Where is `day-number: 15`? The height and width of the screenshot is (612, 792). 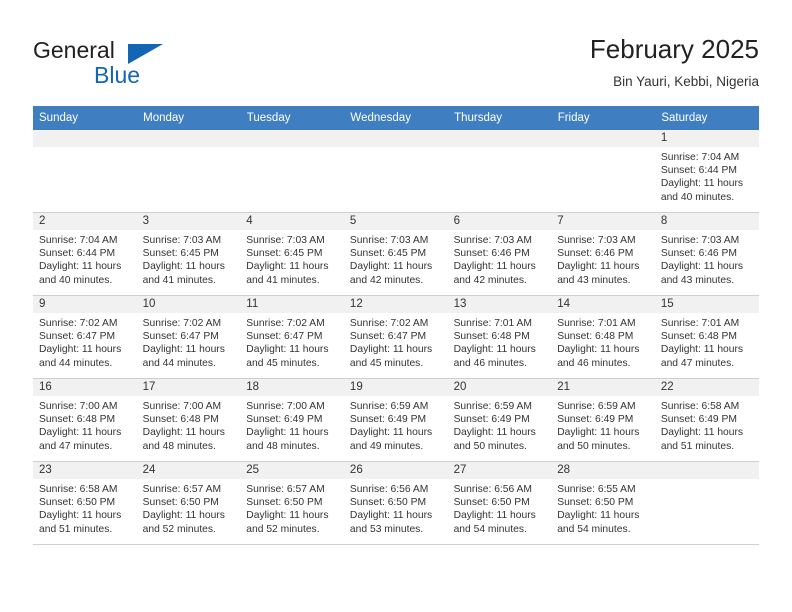
day-number: 15 is located at coordinates (706, 304).